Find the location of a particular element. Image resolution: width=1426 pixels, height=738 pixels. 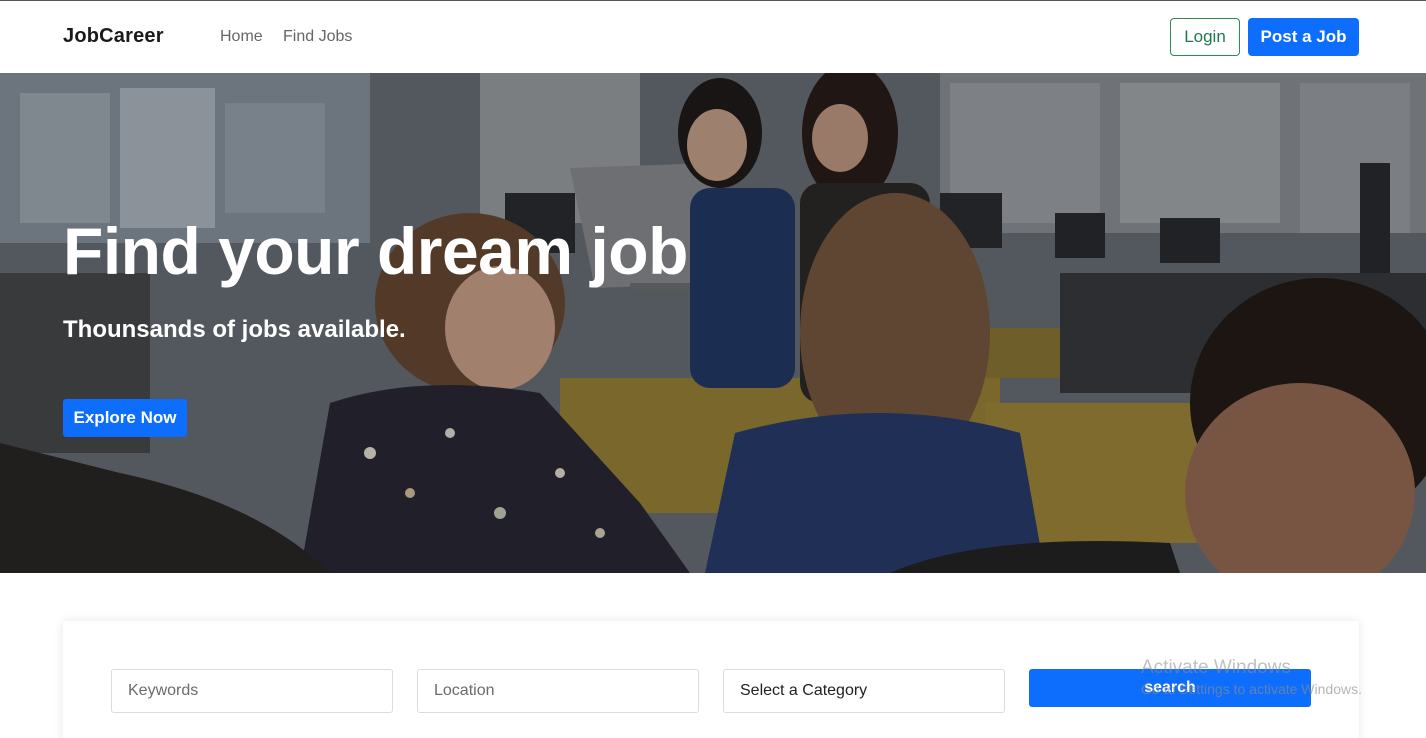

nav-link-home: Home is located at coordinates (241, 37).